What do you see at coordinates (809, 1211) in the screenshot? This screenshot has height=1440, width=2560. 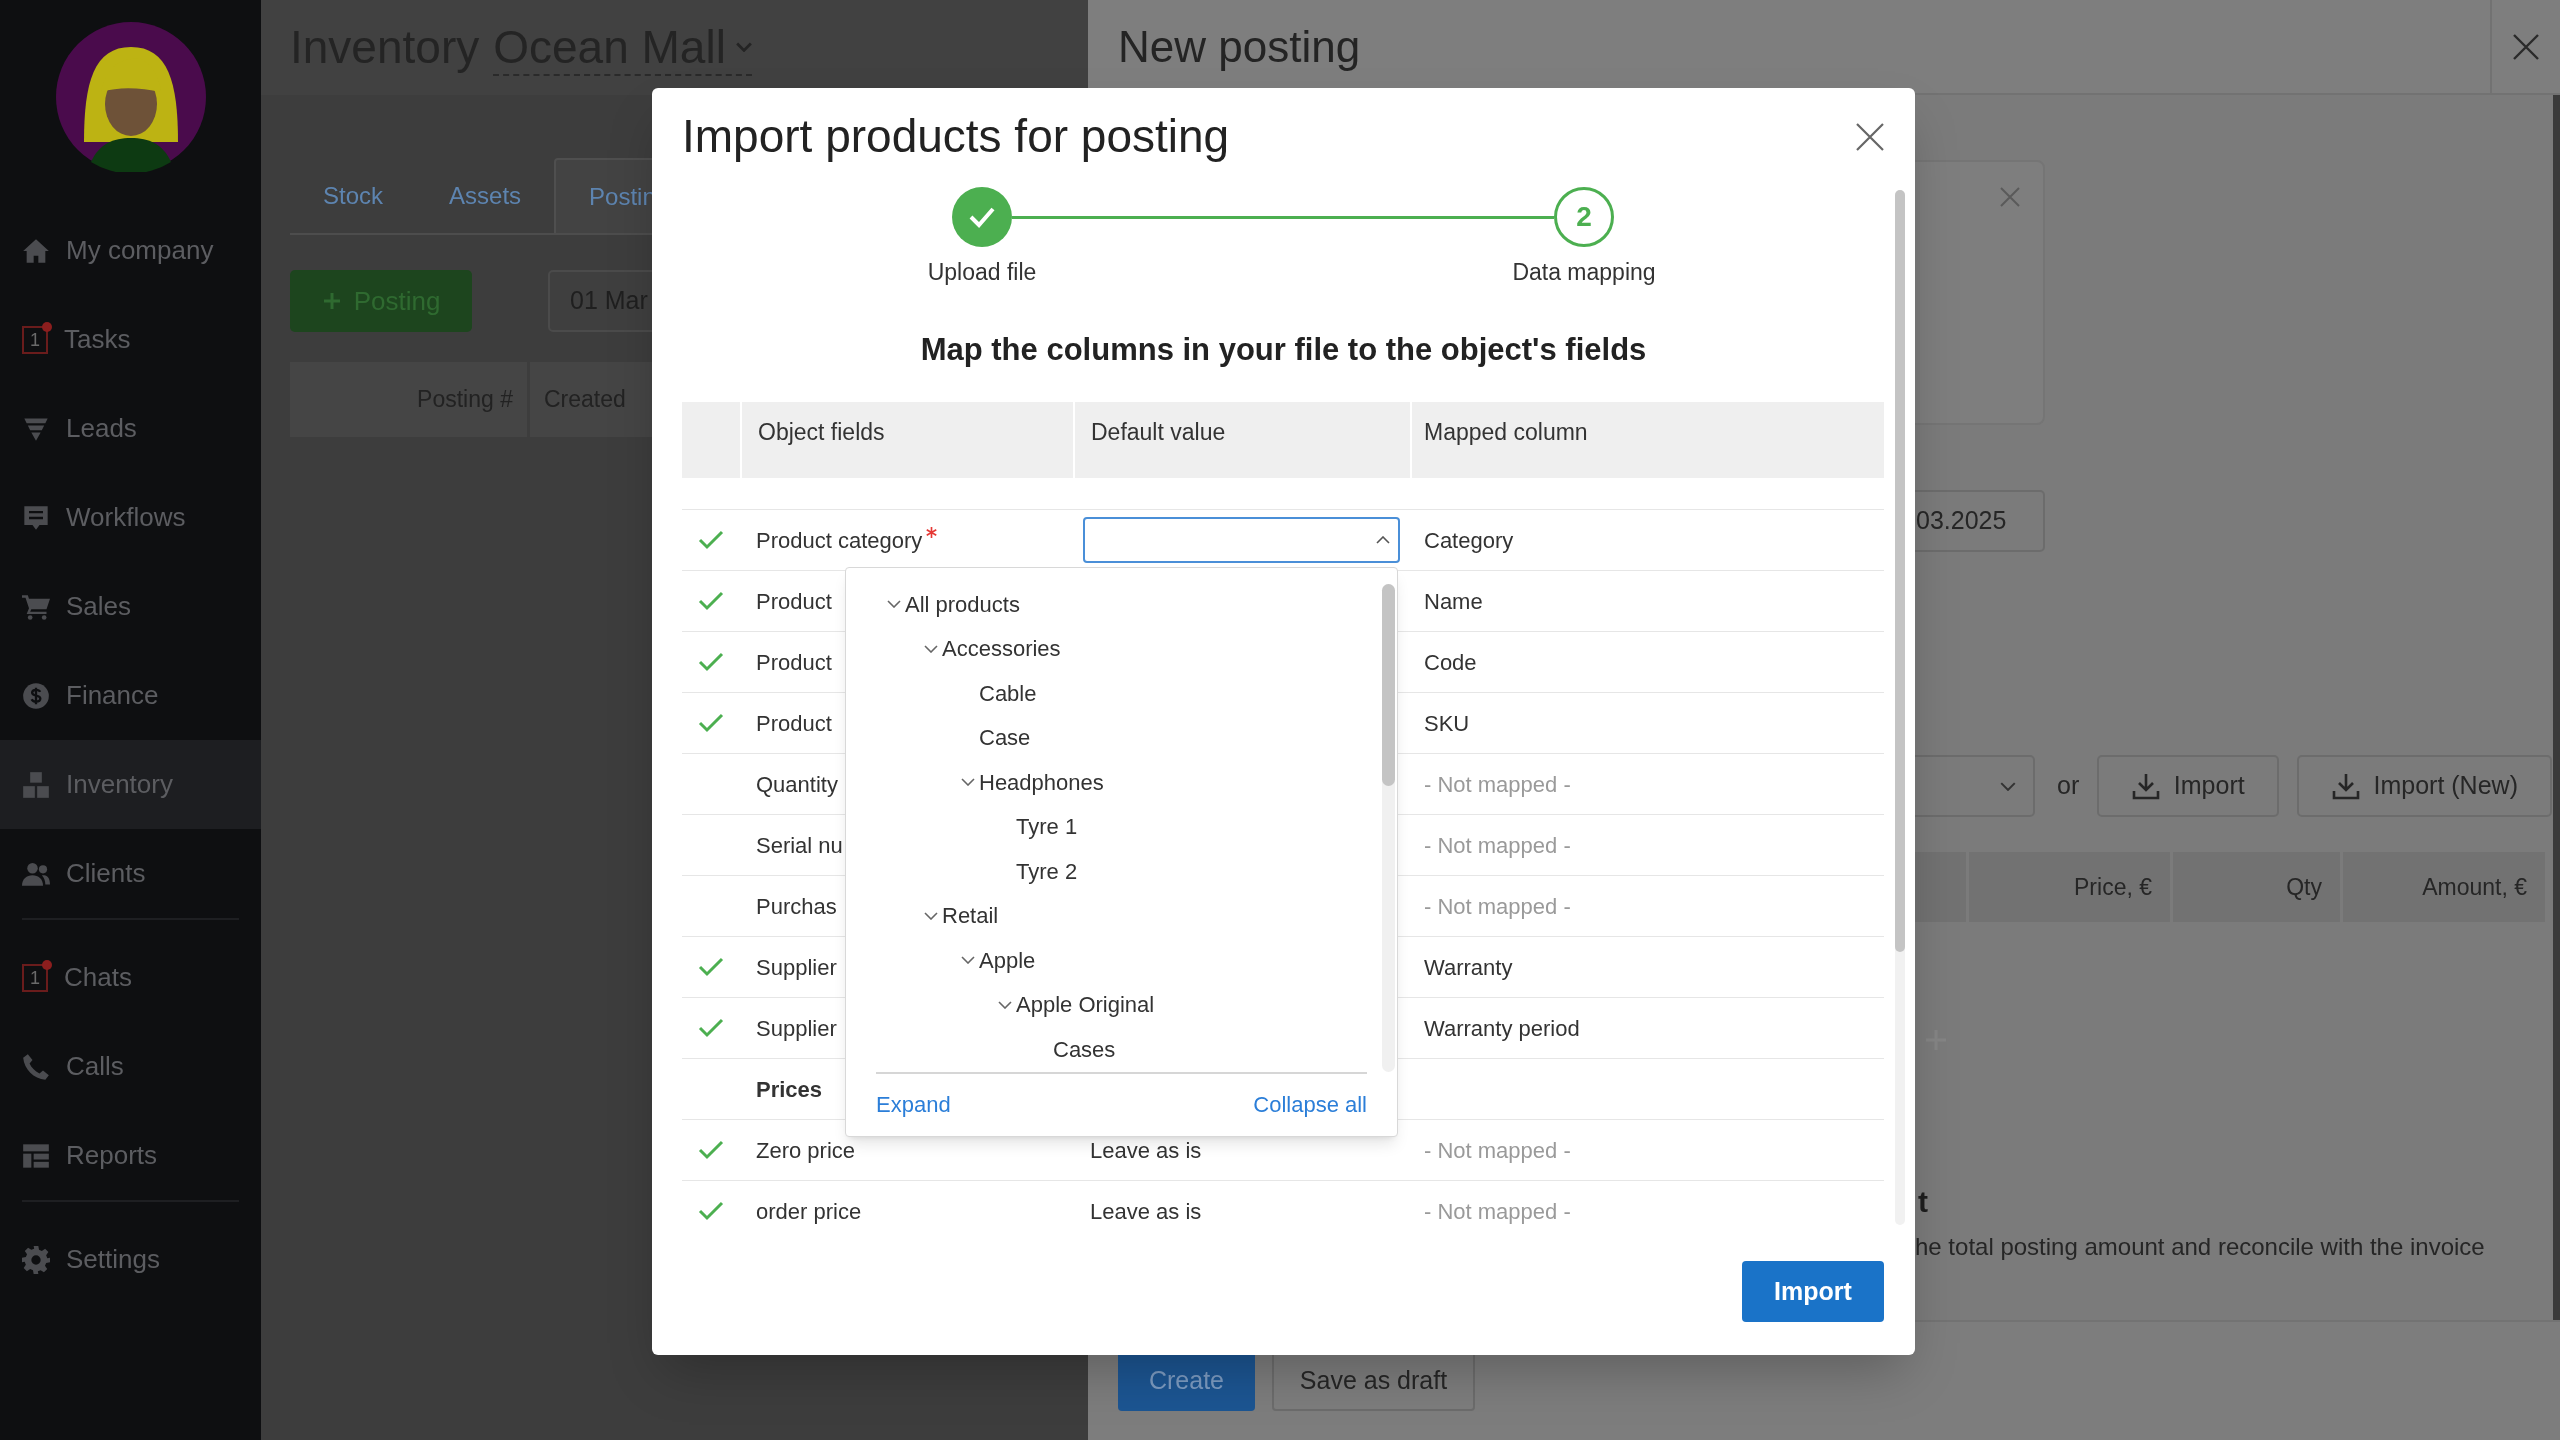 I see `field-label: order price` at bounding box center [809, 1211].